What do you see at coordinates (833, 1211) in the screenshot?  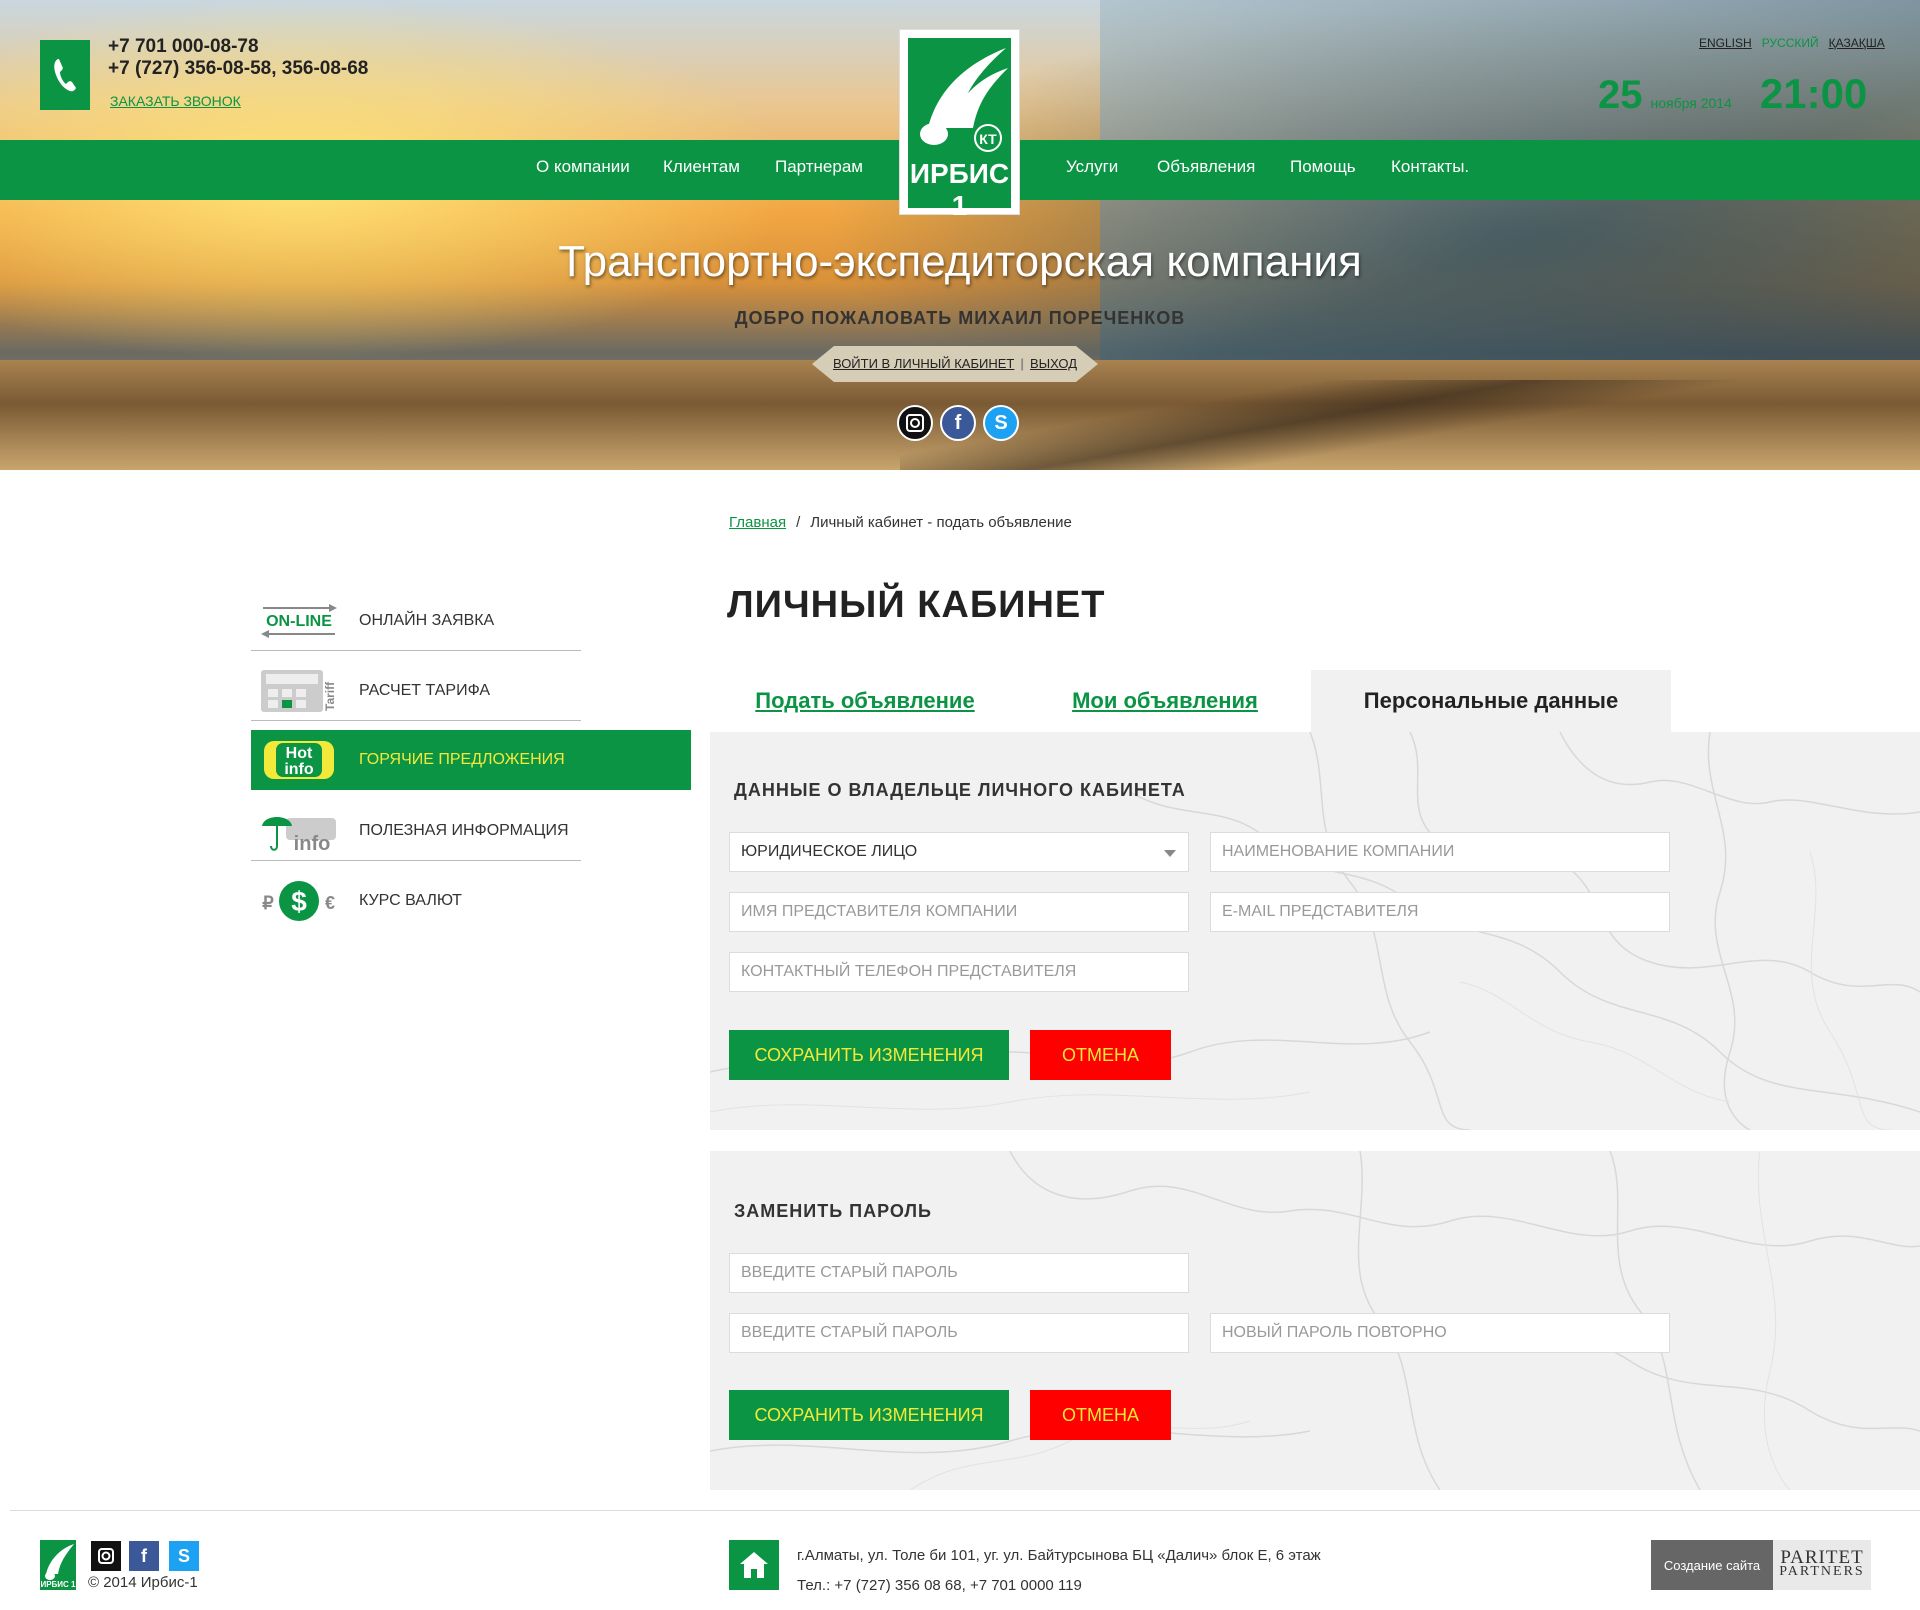 I see `password-section-title: ЗАМЕНИТЬ ПАРОЛЬ` at bounding box center [833, 1211].